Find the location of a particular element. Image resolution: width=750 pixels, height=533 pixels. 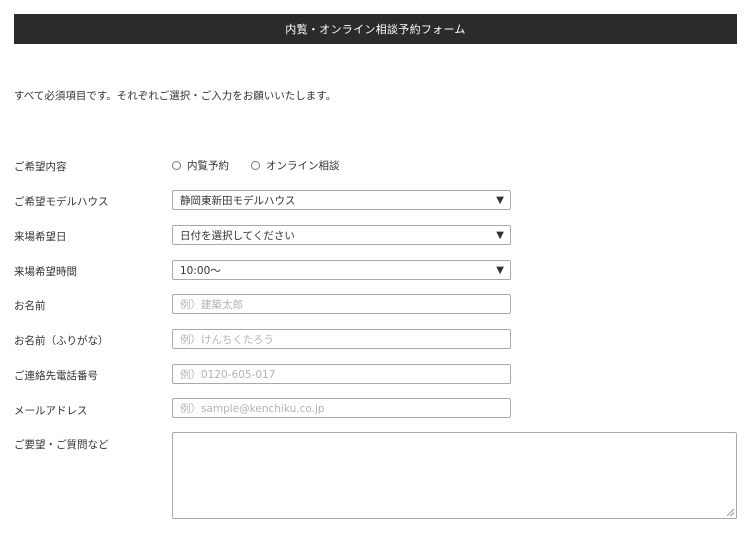

visit-date-value: 日付を選択してください is located at coordinates (237, 235).